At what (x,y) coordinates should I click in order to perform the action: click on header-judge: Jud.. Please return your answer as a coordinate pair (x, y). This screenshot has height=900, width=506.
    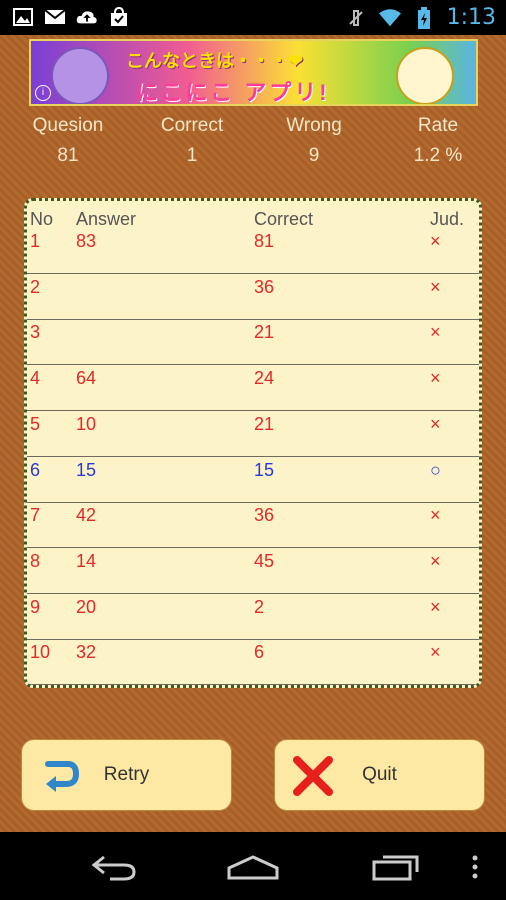
    Looking at the image, I should click on (447, 219).